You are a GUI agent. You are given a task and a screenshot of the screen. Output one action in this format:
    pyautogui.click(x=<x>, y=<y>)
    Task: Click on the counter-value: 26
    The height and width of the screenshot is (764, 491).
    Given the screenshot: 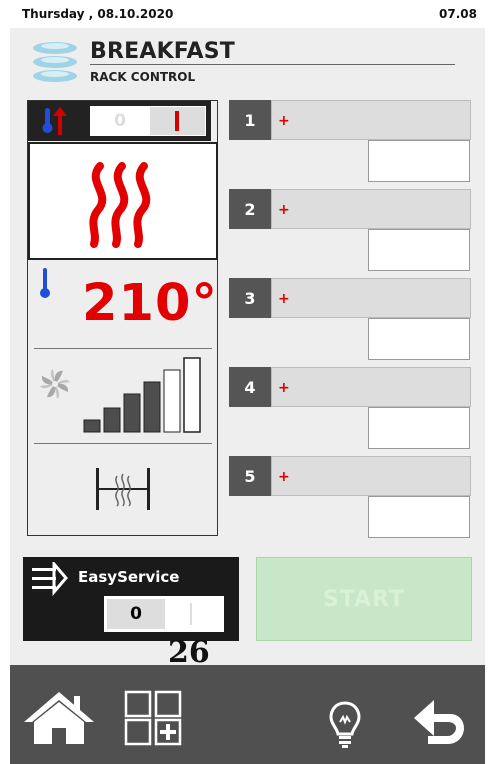 What is the action you would take?
    pyautogui.click(x=189, y=652)
    